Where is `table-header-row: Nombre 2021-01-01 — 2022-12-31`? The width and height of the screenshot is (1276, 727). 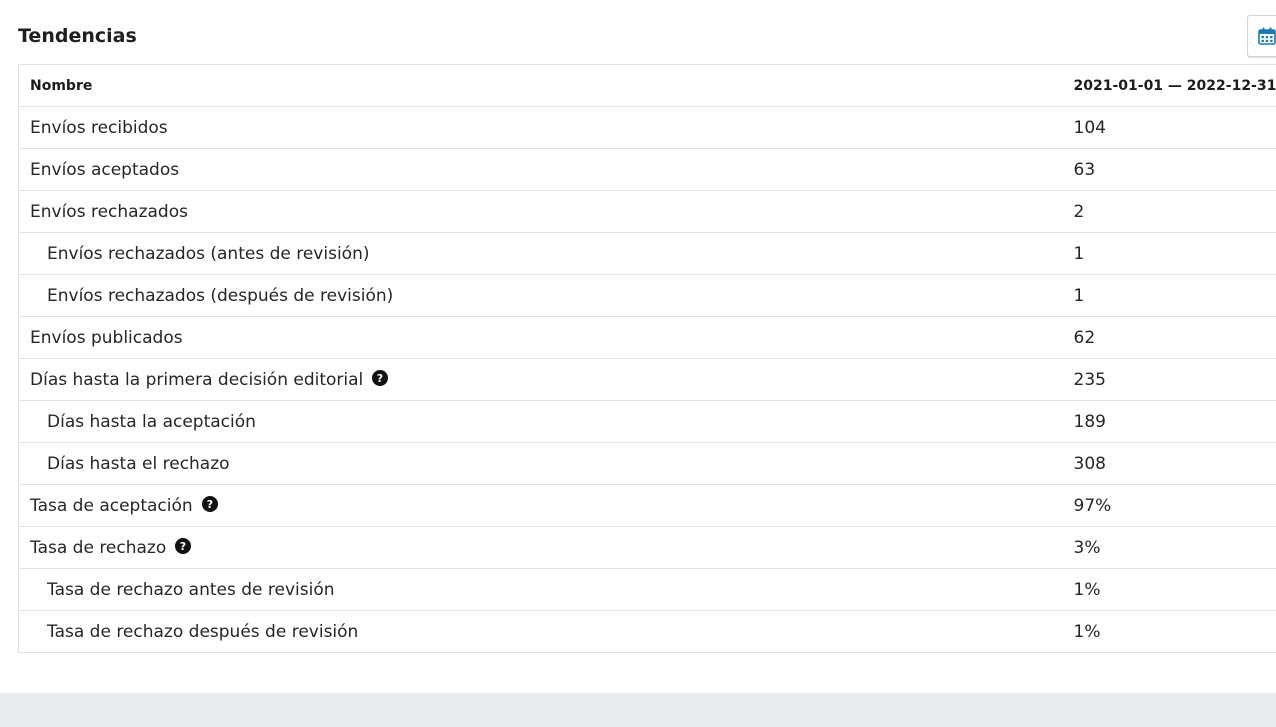
table-header-row: Nombre 2021-01-01 — 2022-12-31 is located at coordinates (647, 85).